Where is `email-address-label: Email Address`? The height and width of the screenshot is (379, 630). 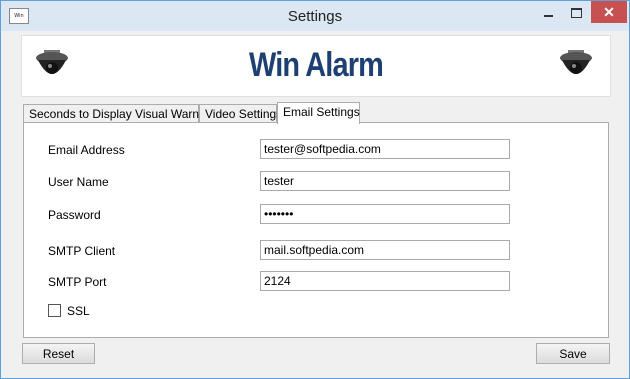 email-address-label: Email Address is located at coordinates (86, 150).